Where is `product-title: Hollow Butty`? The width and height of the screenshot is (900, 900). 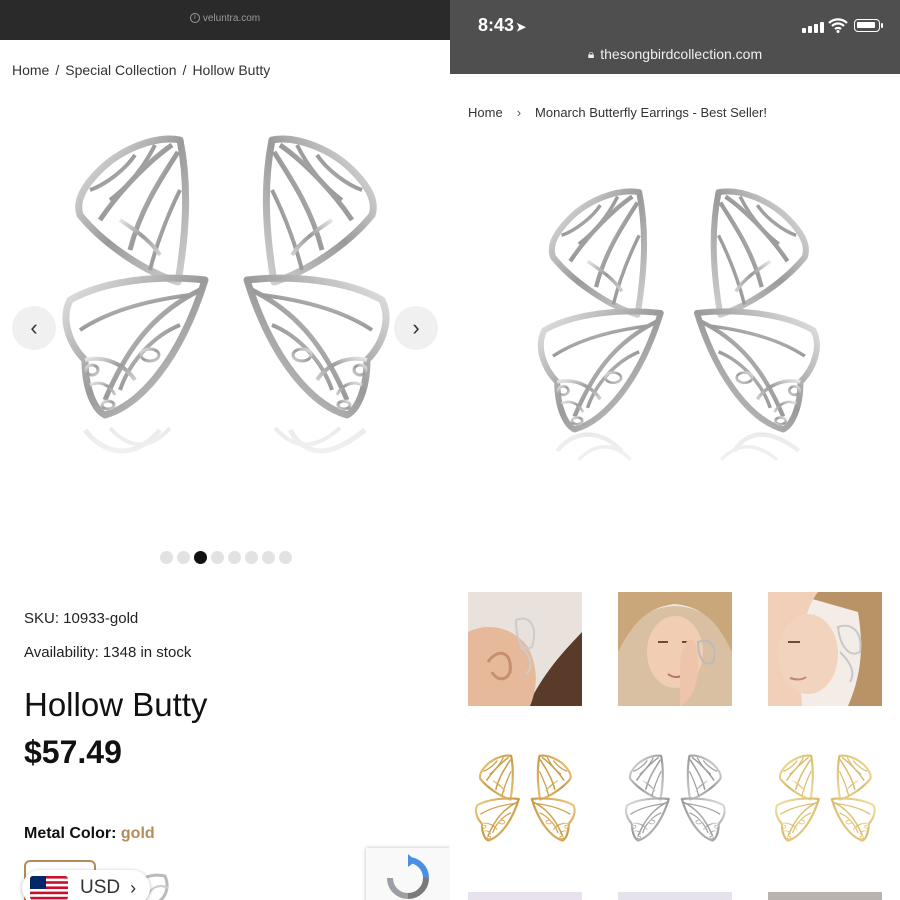 product-title: Hollow Butty is located at coordinates (116, 704).